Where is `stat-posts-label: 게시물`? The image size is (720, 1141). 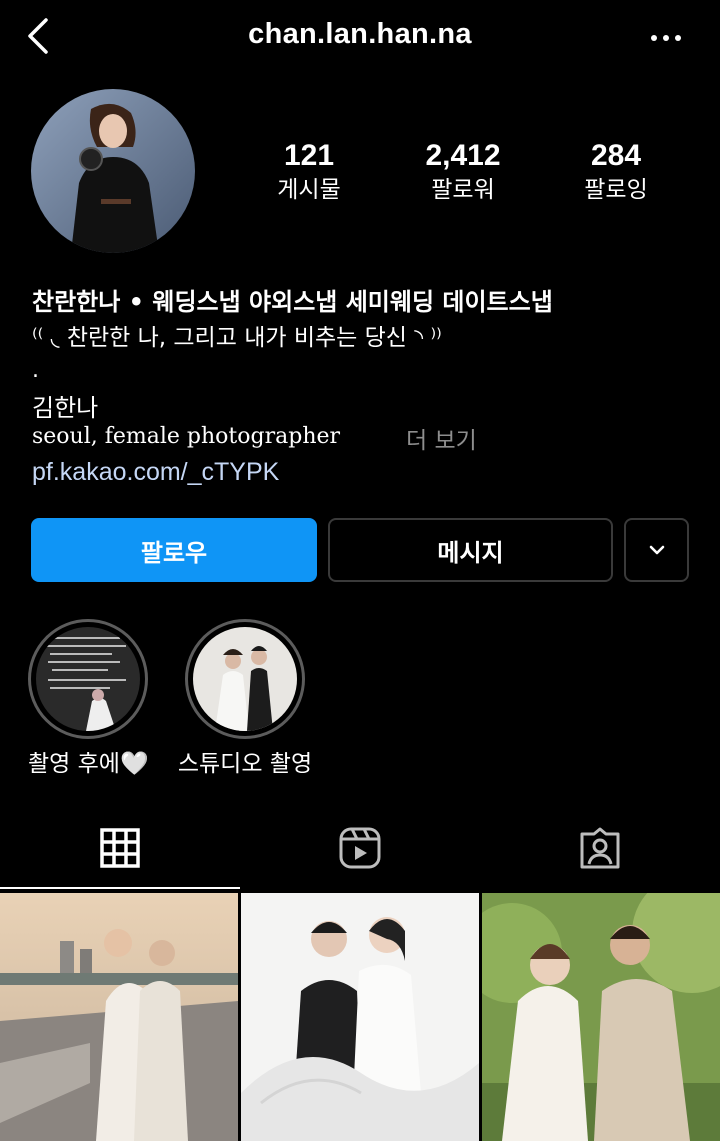 stat-posts-label: 게시물 is located at coordinates (309, 190).